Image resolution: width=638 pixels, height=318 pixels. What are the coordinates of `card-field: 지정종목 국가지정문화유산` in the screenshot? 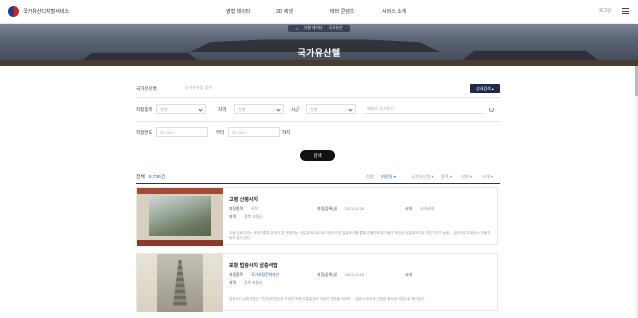 It's located at (254, 275).